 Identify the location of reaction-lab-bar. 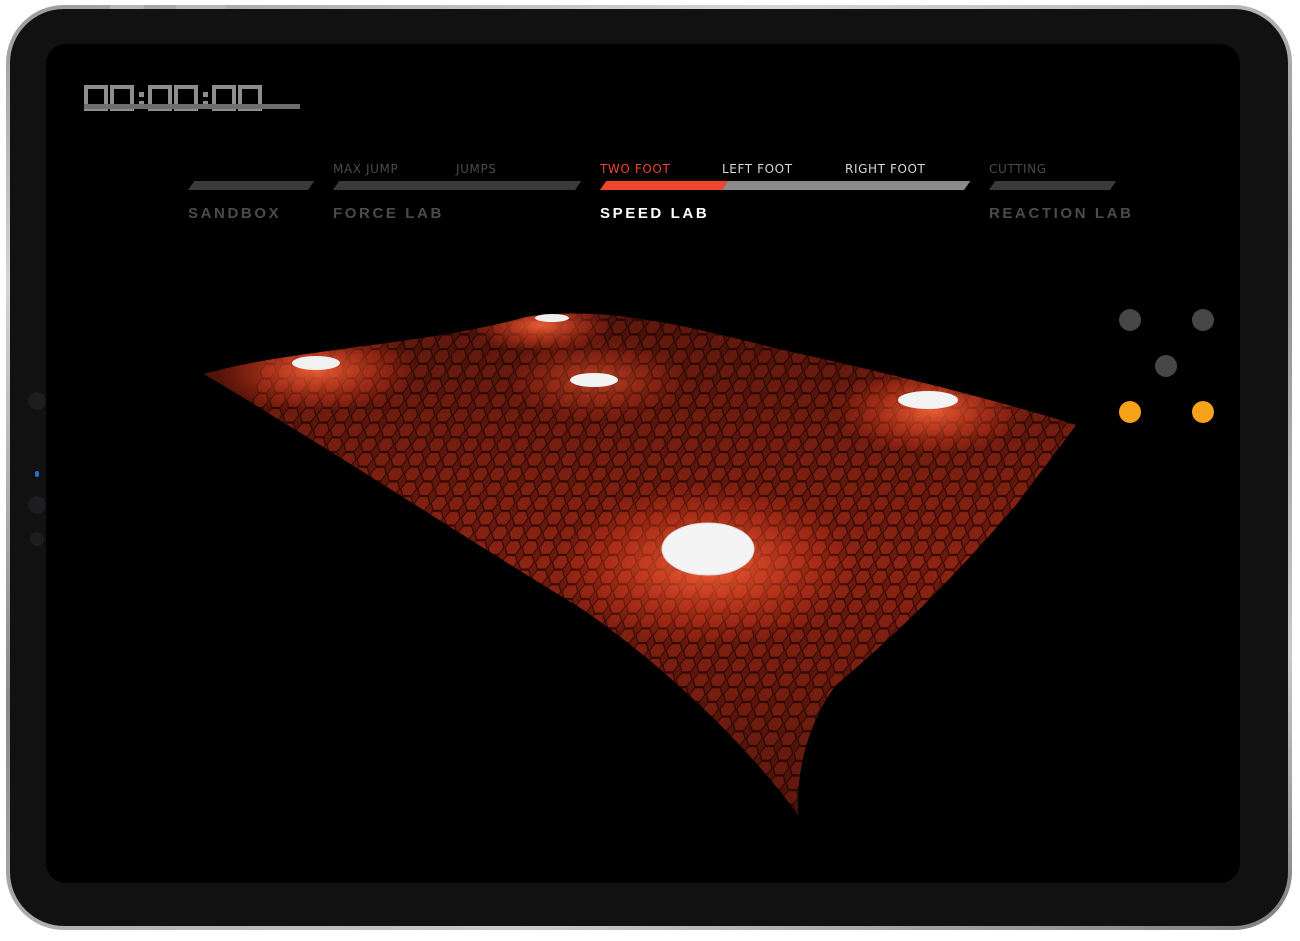
(1053, 185).